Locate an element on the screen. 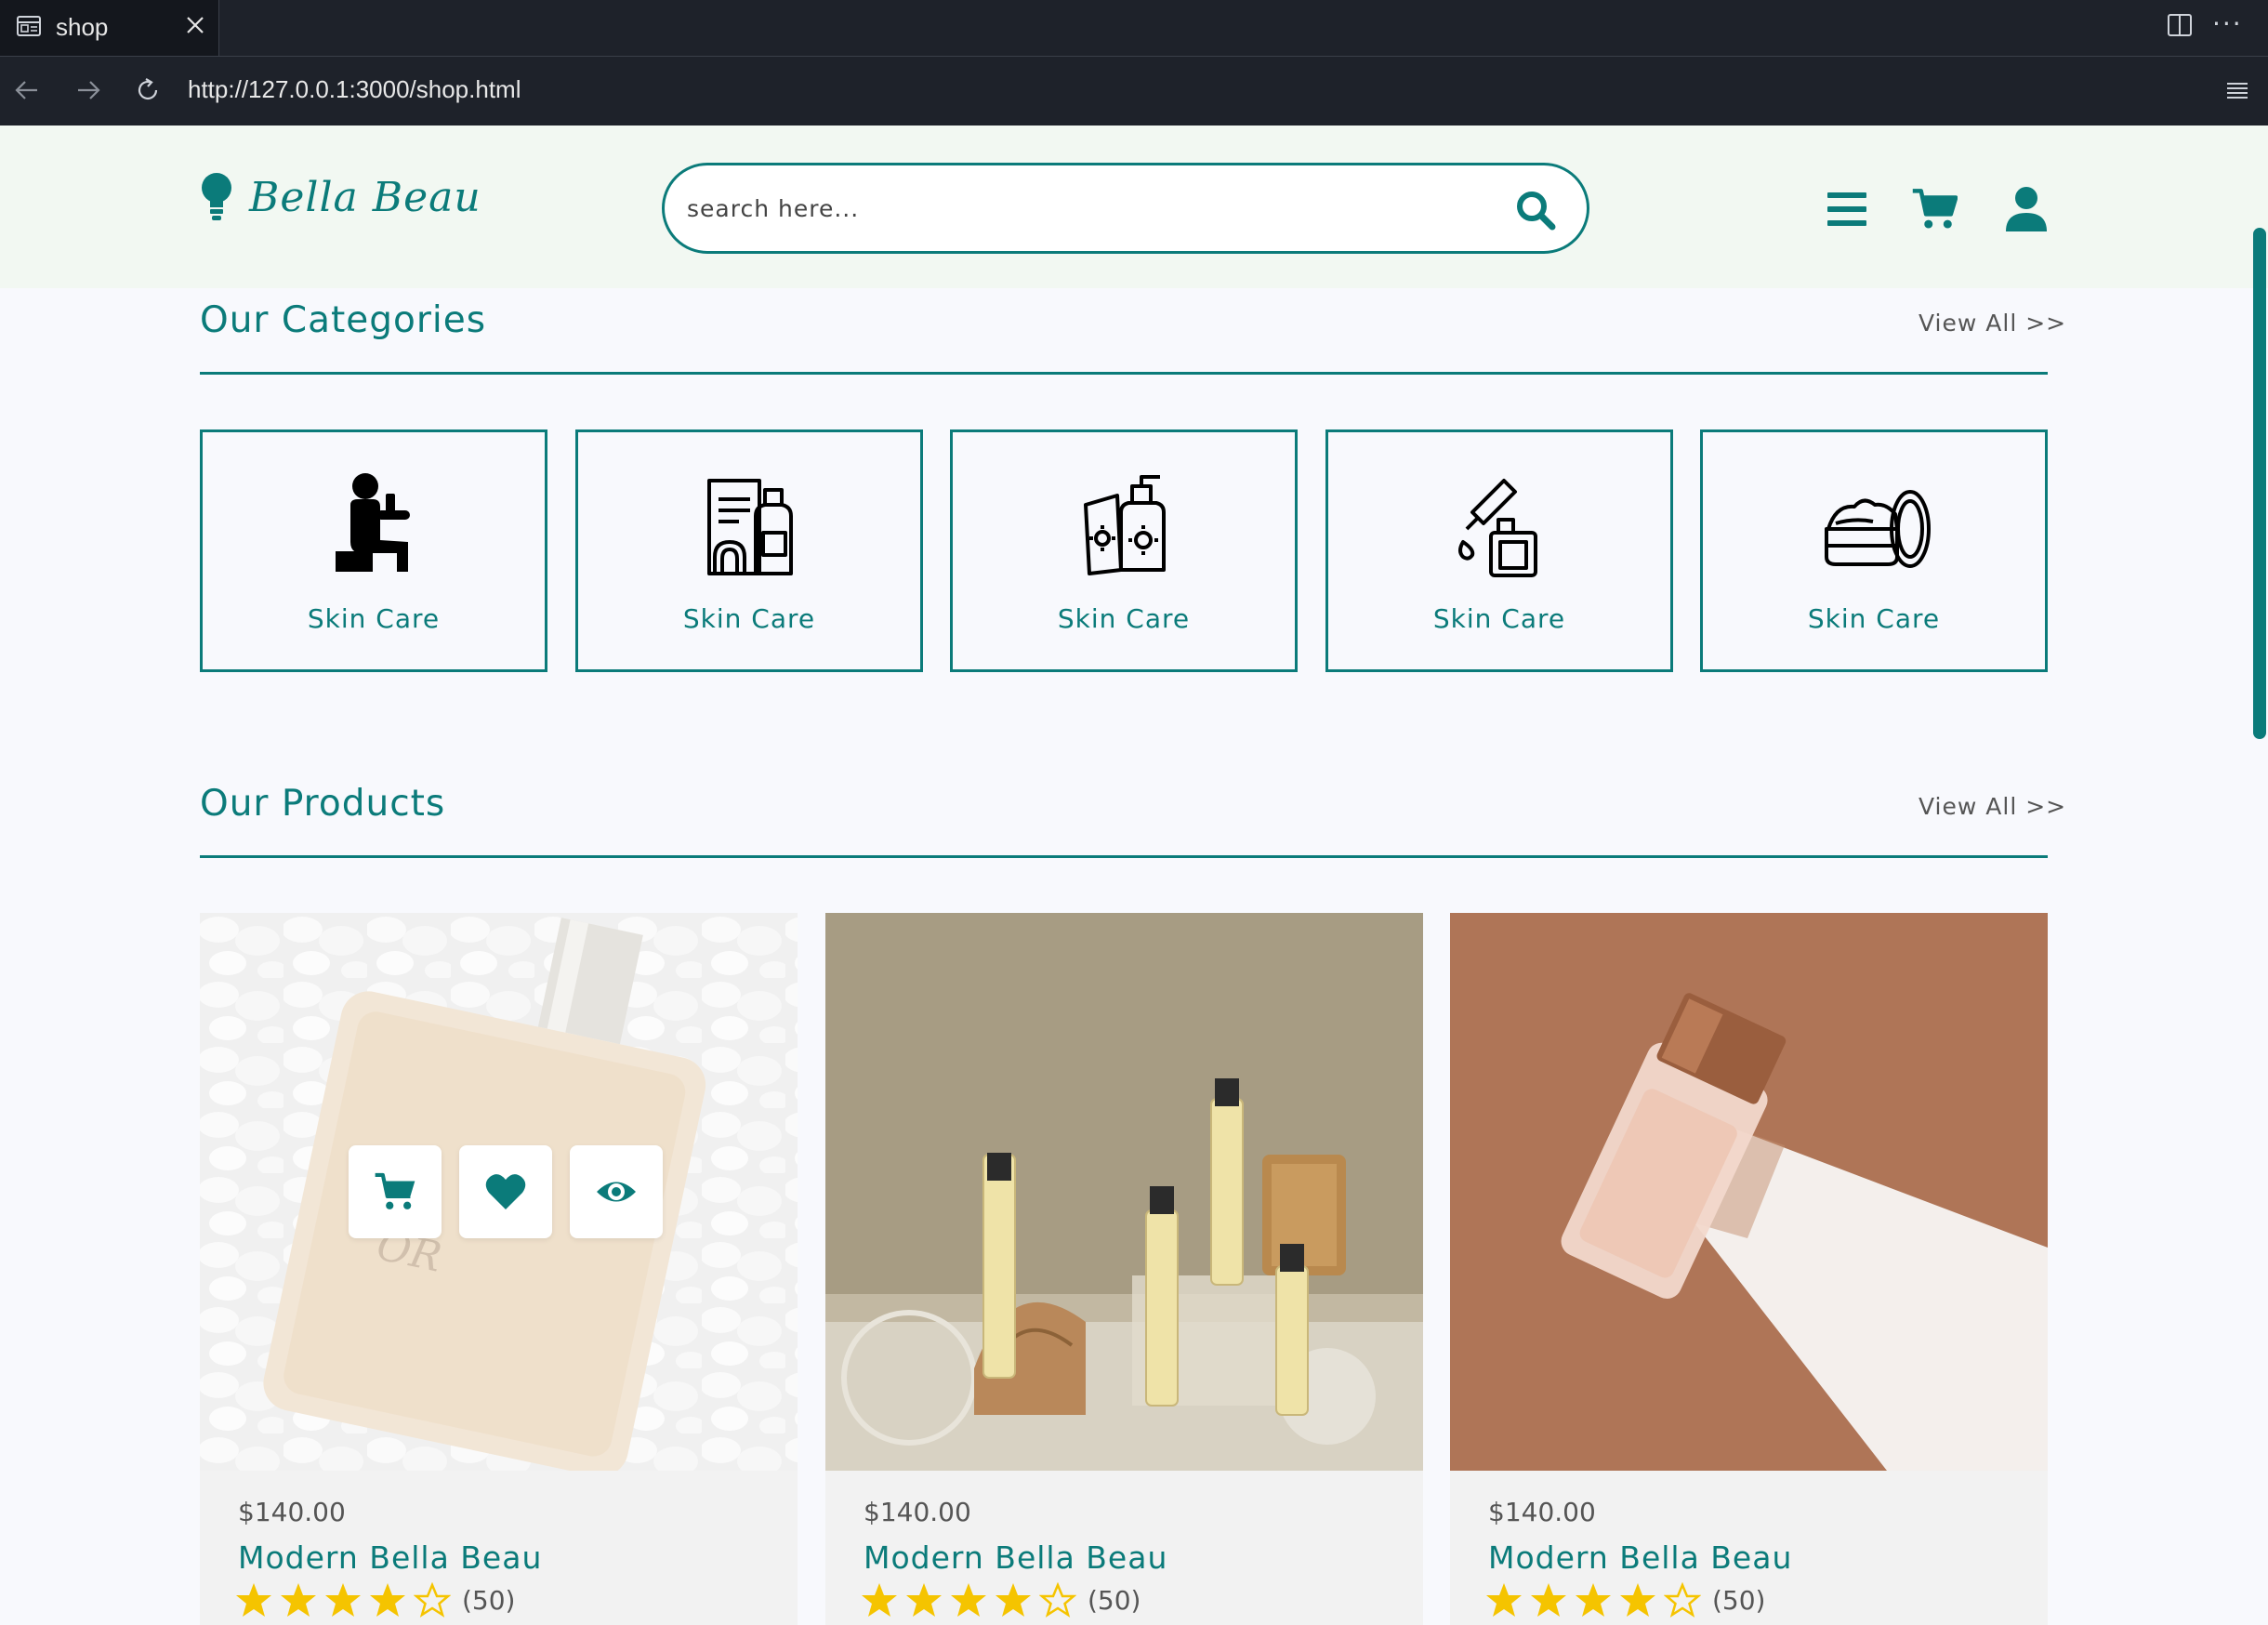  search-input is located at coordinates (1086, 209).